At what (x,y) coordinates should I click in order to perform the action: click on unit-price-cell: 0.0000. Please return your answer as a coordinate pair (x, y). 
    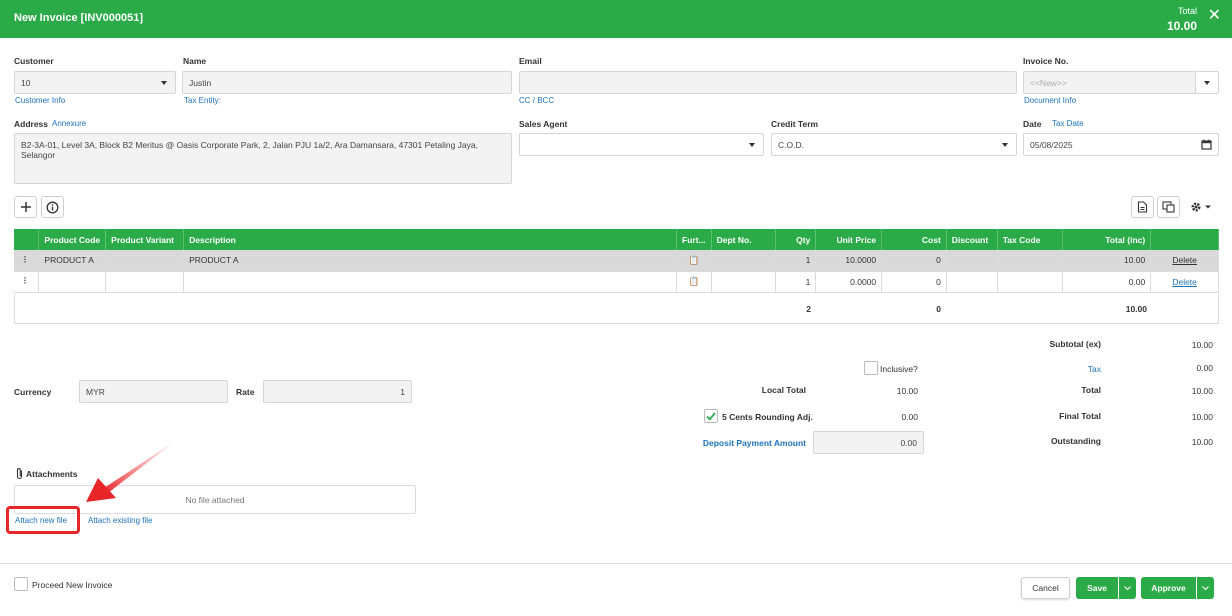
    Looking at the image, I should click on (849, 282).